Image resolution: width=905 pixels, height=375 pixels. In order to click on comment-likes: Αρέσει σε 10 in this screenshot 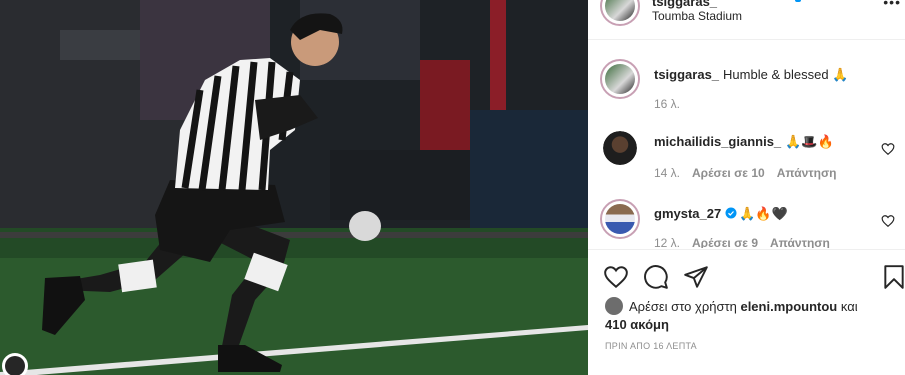, I will do `click(728, 173)`.